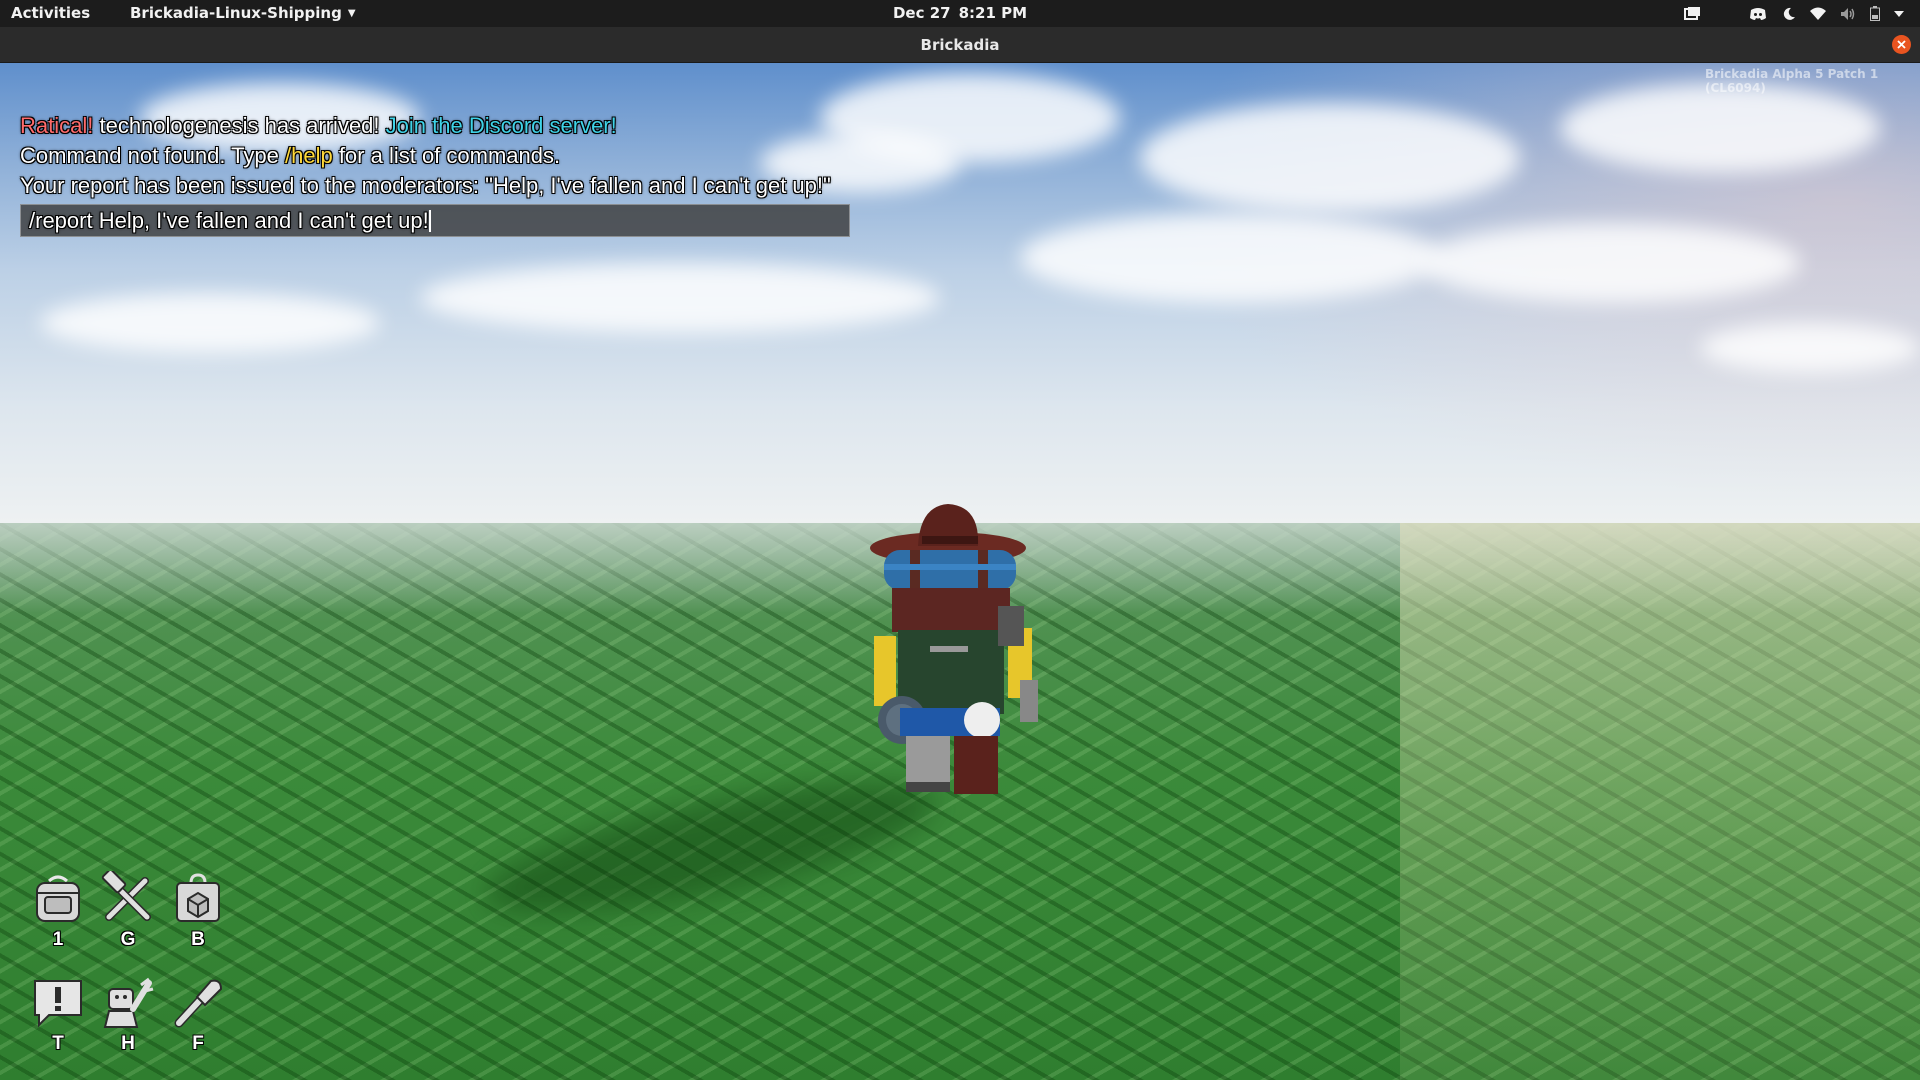 Image resolution: width=1920 pixels, height=1080 pixels. Describe the element at coordinates (954, 649) in the screenshot. I see `player-character` at that location.